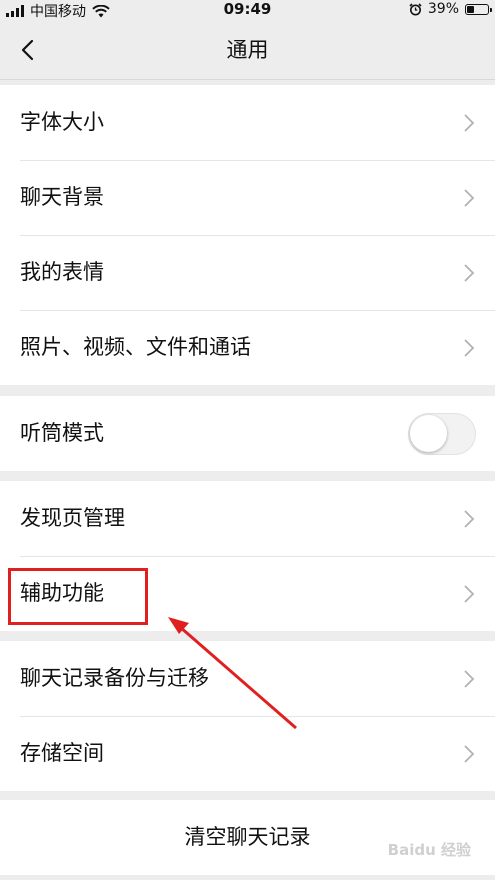 Image resolution: width=495 pixels, height=880 pixels. Describe the element at coordinates (78, 596) in the screenshot. I see `annotation-highlight-box` at that location.